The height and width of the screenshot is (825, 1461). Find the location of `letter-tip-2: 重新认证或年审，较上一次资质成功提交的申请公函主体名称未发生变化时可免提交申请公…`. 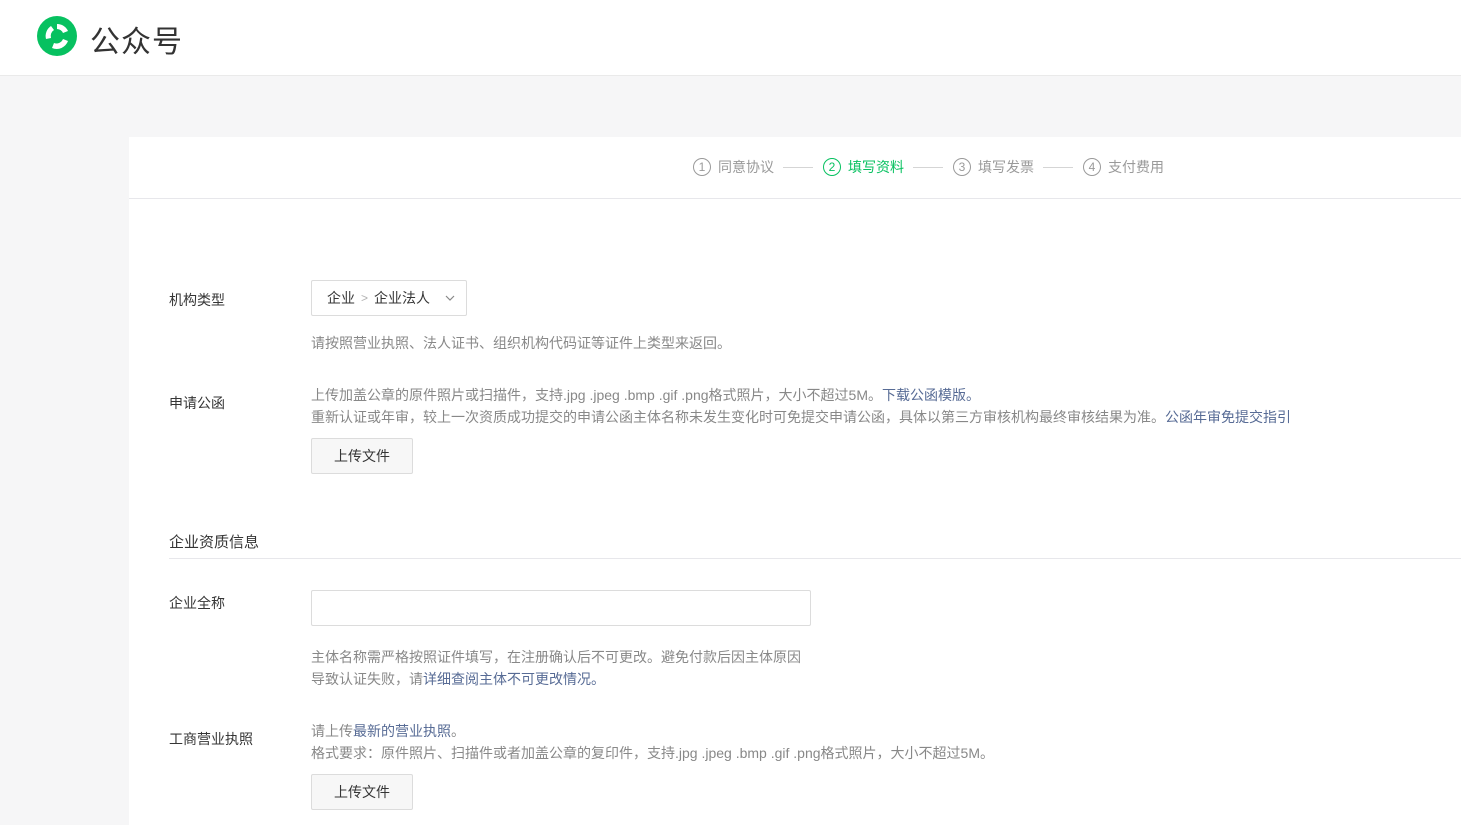

letter-tip-2: 重新认证或年审，较上一次资质成功提交的申请公函主体名称未发生变化时可免提交申请公… is located at coordinates (801, 417).